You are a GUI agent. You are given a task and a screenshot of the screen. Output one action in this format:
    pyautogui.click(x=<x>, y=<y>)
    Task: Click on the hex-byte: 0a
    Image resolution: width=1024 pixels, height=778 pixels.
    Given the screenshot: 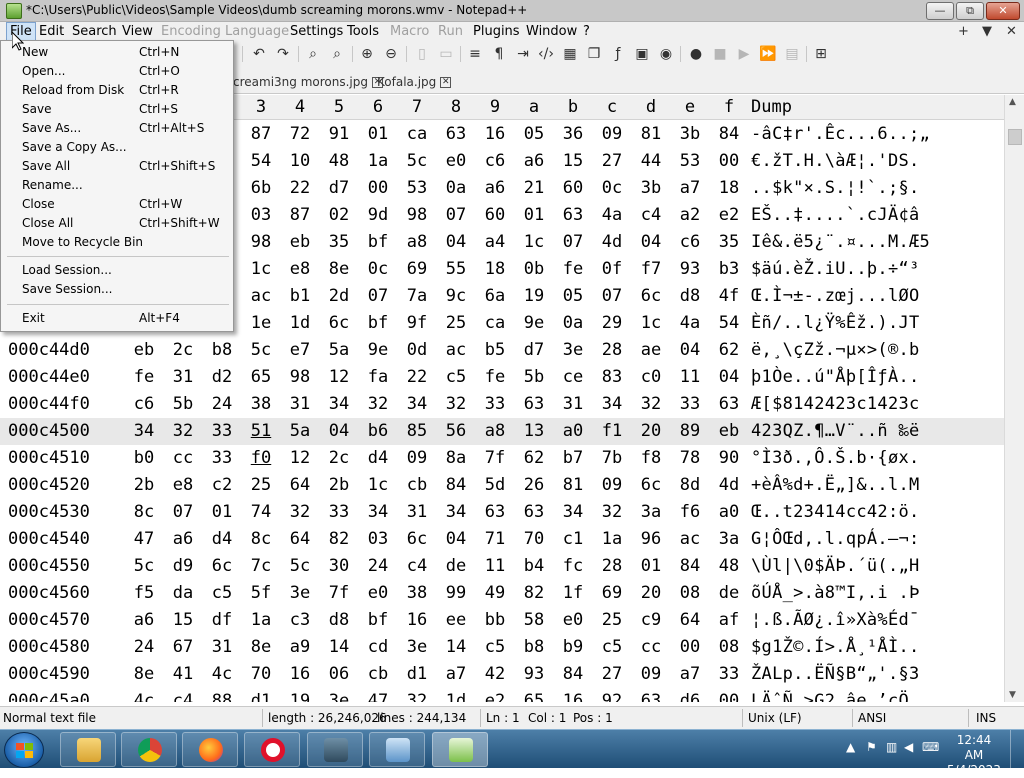 What is the action you would take?
    pyautogui.click(x=573, y=323)
    